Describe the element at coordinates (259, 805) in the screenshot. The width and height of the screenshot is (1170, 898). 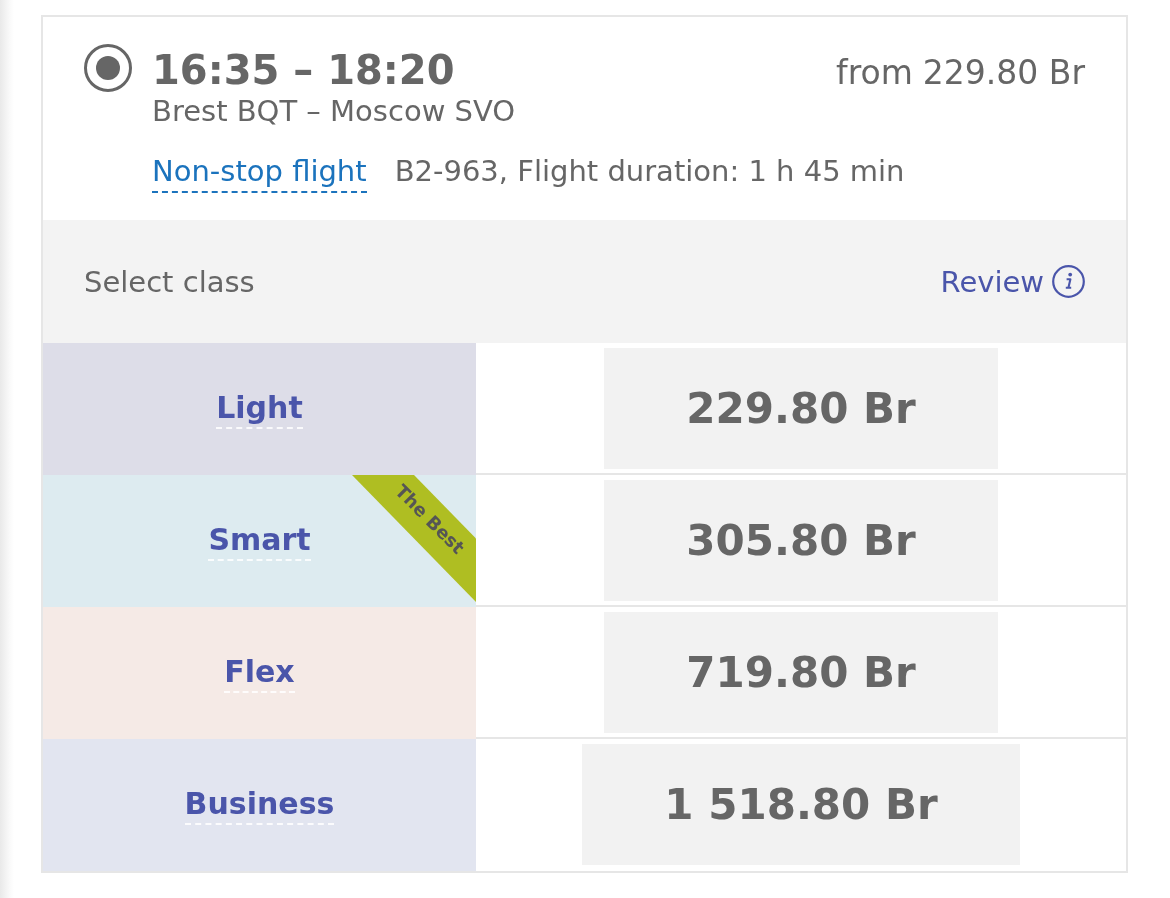
I see `fare-class-link: Business` at that location.